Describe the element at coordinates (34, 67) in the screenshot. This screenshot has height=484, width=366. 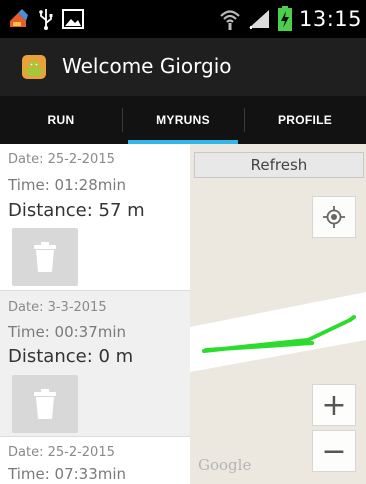
I see `android-icon` at that location.